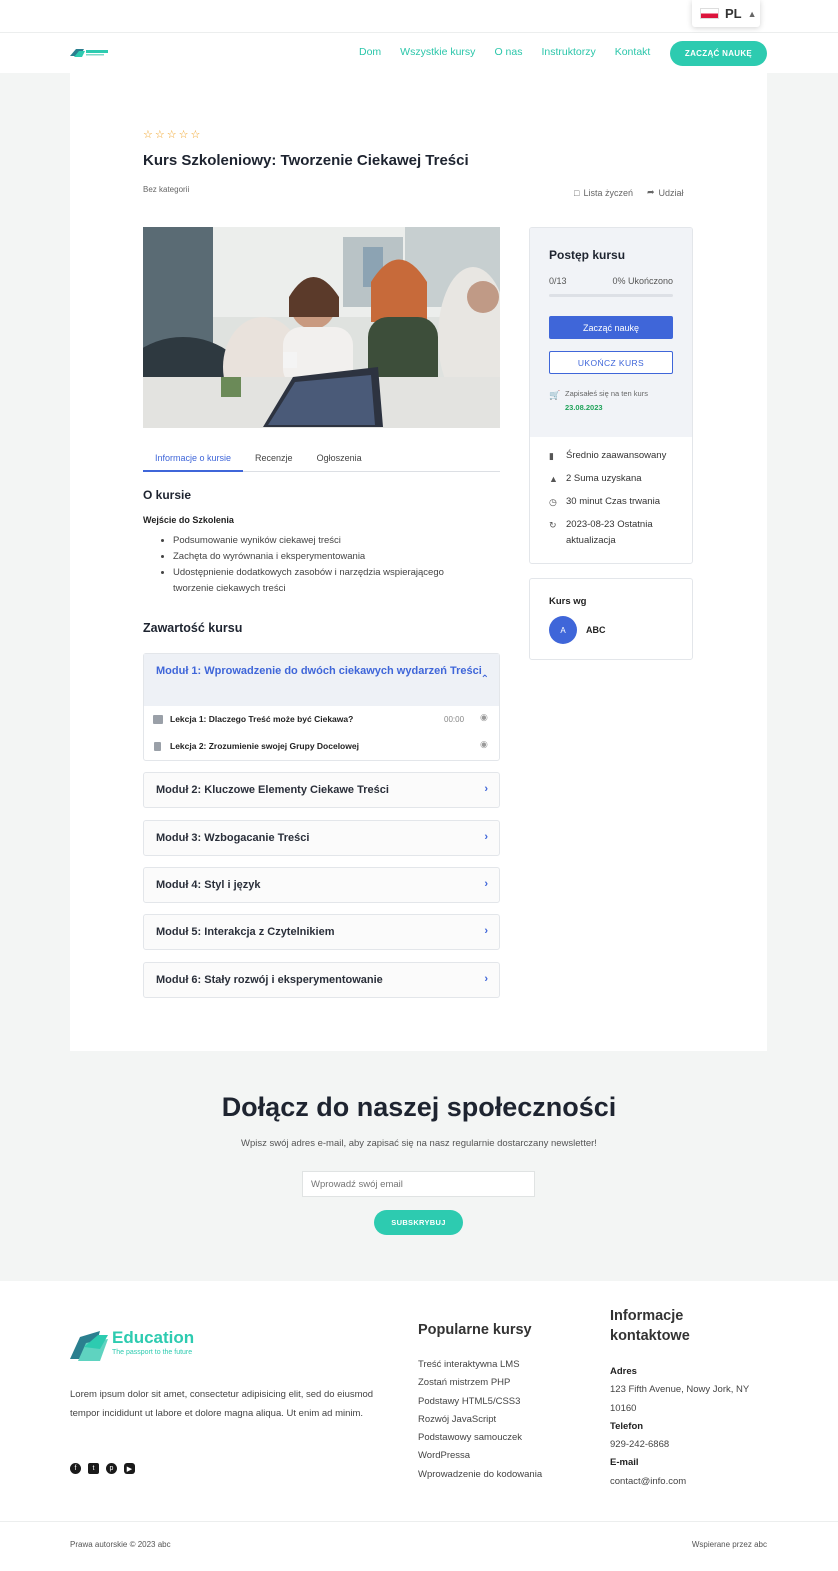 This screenshot has height=1571, width=838. What do you see at coordinates (93, 1468) in the screenshot?
I see `twitter-icon: t` at bounding box center [93, 1468].